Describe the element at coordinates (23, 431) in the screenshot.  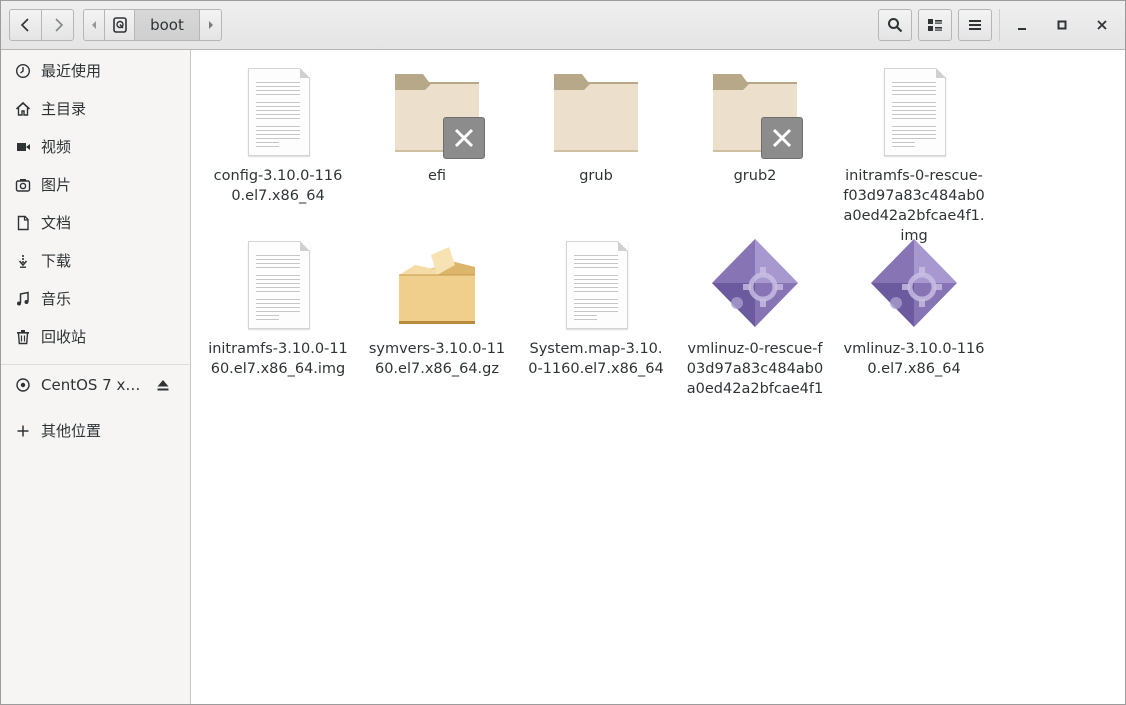
I see `plus-icon` at that location.